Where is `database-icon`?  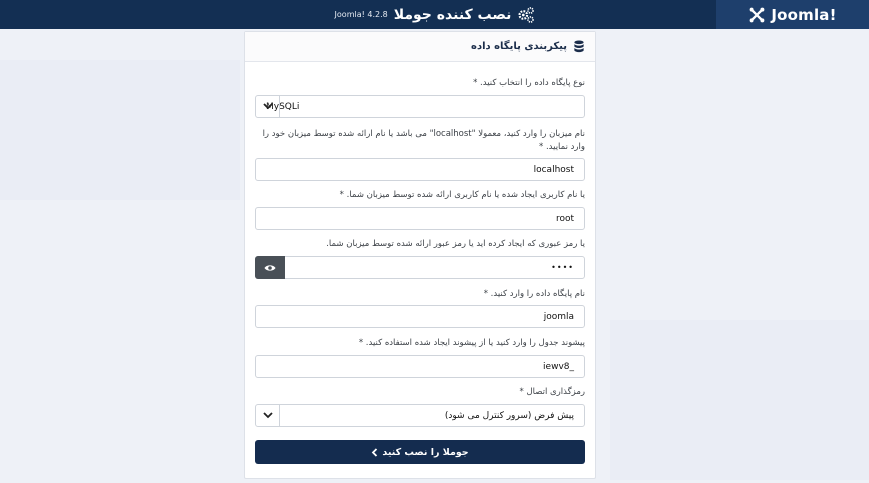
database-icon is located at coordinates (579, 46).